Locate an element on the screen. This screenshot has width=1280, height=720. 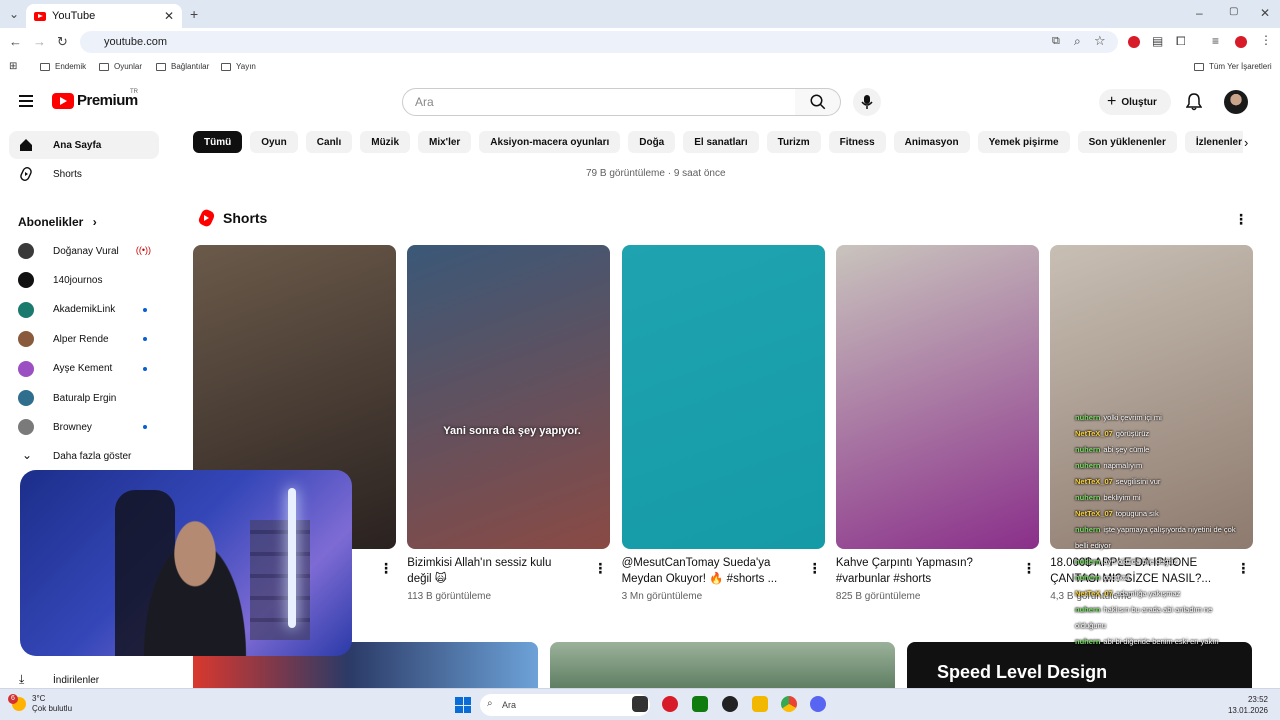
bookmark-baglantilar: Bağlantılar is located at coordinates (182, 66).